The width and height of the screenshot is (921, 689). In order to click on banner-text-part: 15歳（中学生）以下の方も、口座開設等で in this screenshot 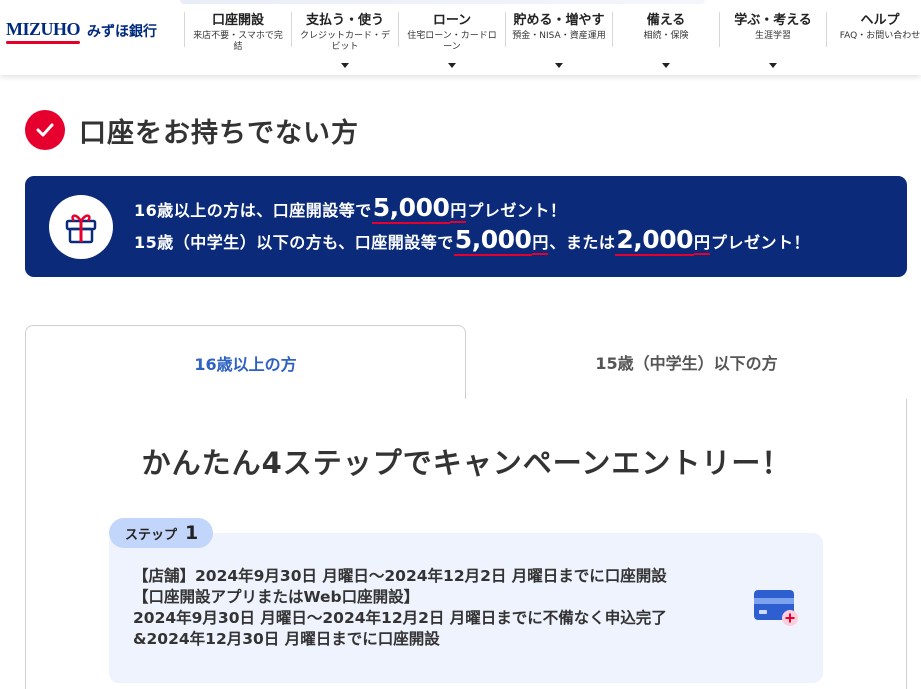, I will do `click(294, 242)`.